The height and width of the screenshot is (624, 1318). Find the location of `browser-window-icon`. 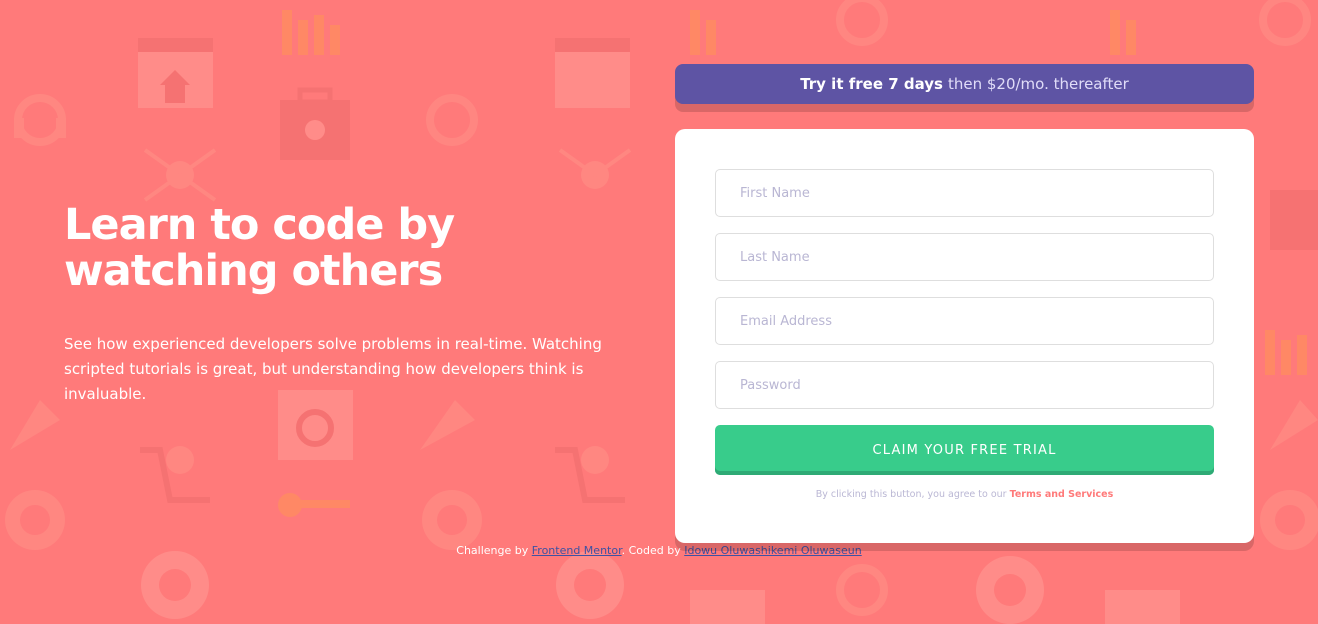

browser-window-icon is located at coordinates (175, 73).